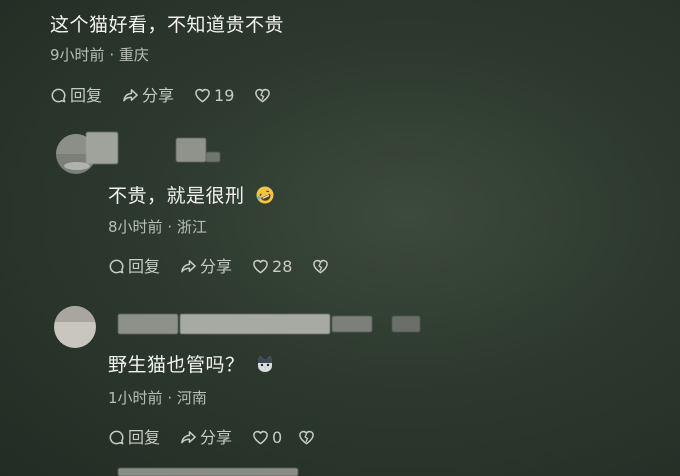  I want to click on comment-text-row: 不贵，就是很刑, so click(191, 194).